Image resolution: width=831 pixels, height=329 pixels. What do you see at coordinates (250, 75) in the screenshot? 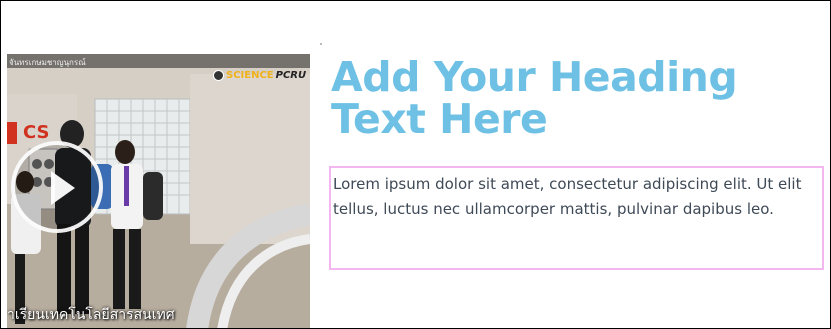
I see `logo-science-text: SCIENCE` at bounding box center [250, 75].